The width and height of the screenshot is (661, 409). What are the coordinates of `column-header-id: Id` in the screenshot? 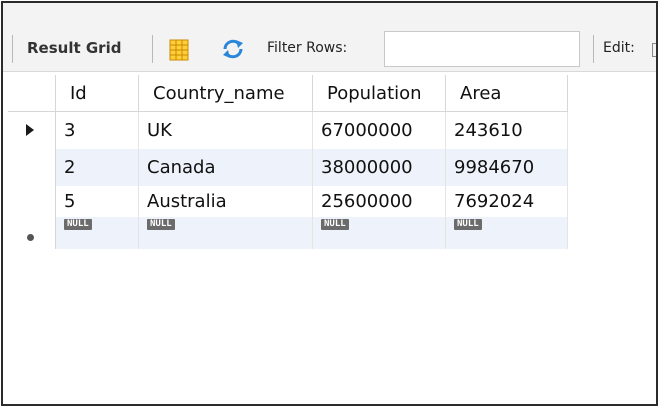 It's located at (97, 93).